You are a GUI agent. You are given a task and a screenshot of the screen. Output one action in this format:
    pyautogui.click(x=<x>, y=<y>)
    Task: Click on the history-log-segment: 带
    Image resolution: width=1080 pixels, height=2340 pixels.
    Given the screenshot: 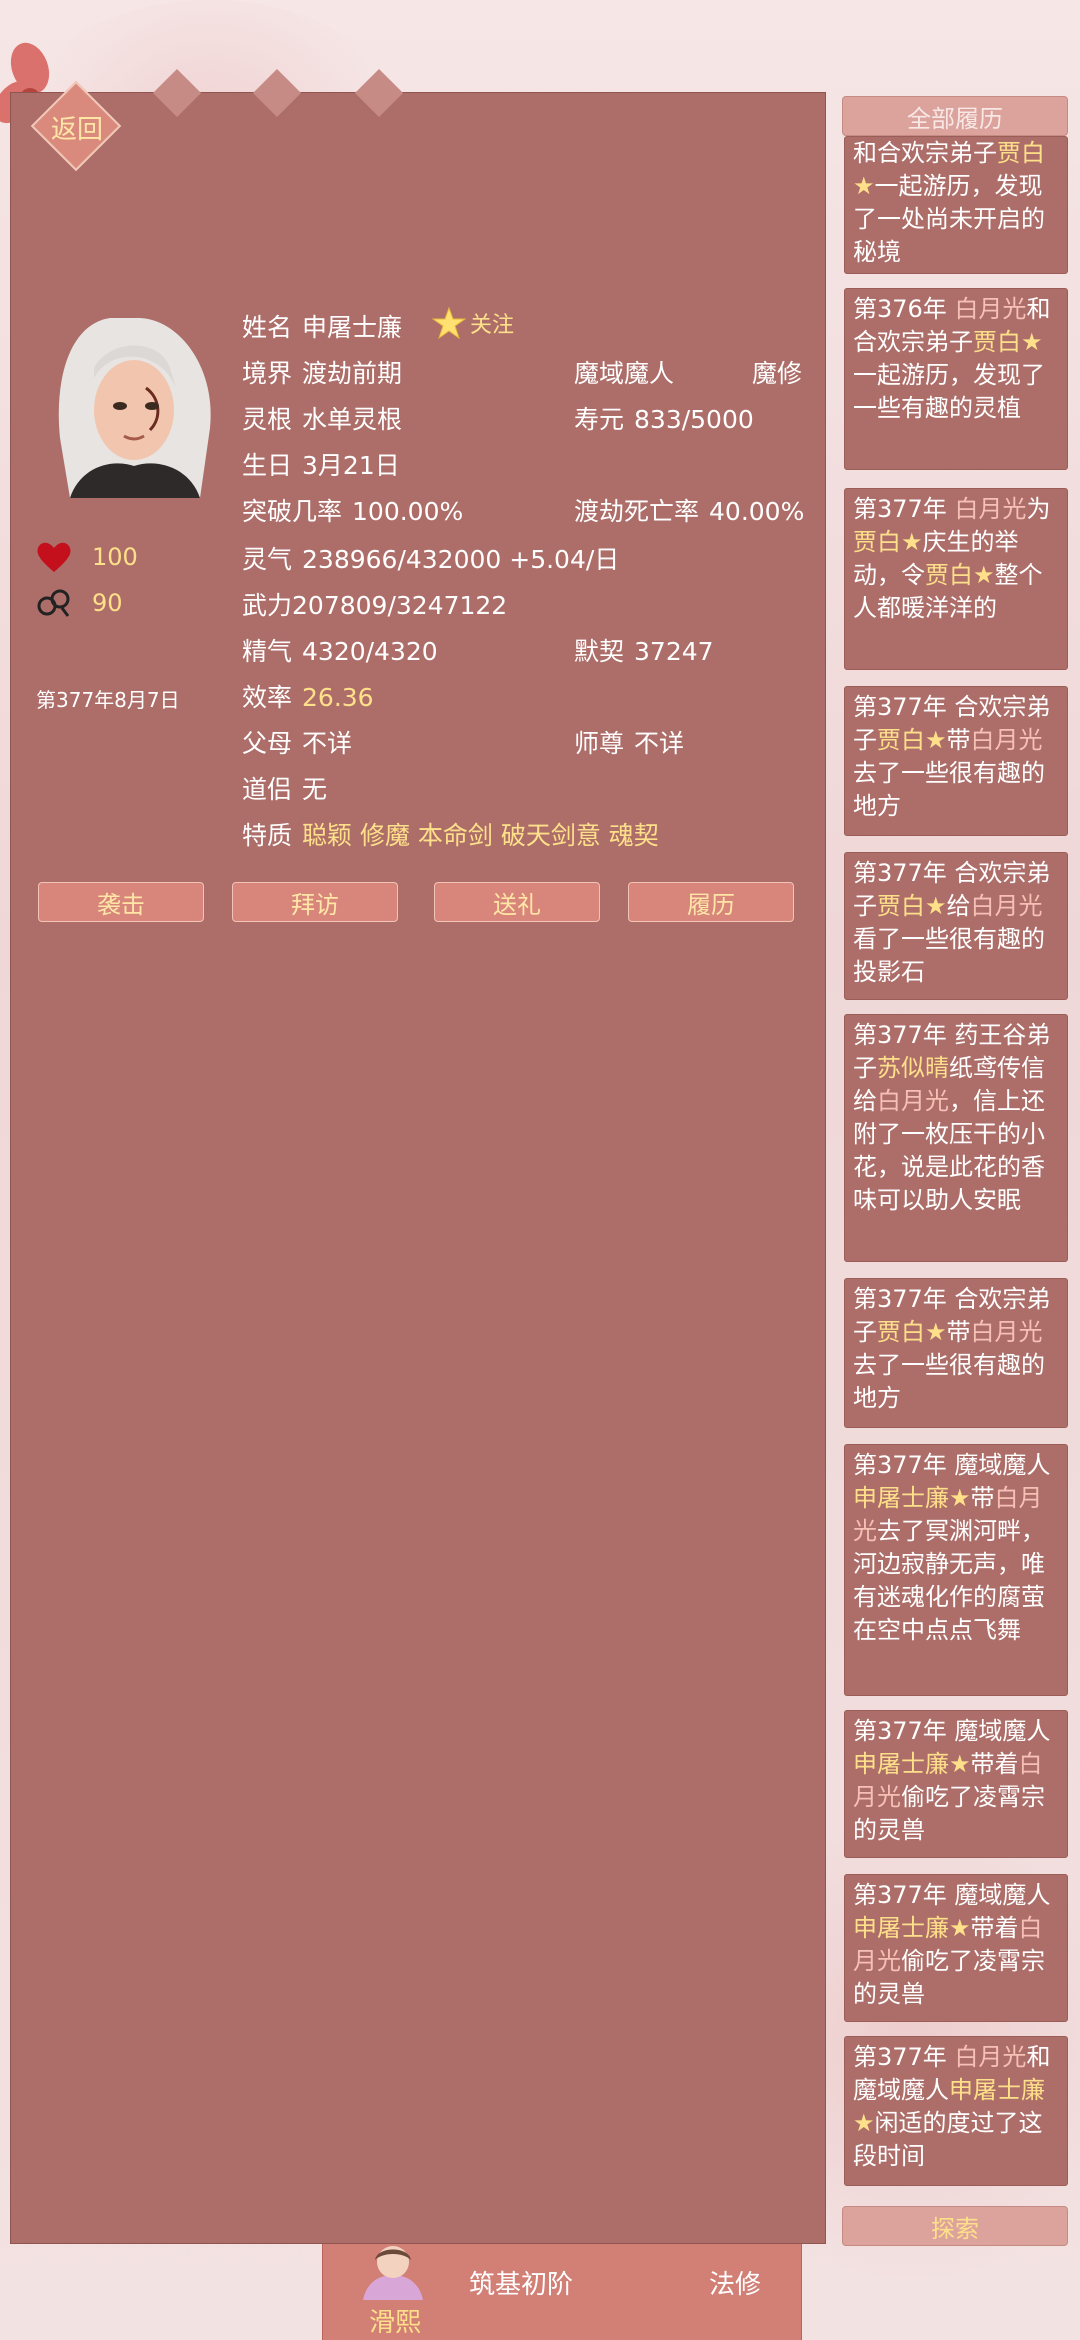 What is the action you would take?
    pyautogui.click(x=982, y=1498)
    